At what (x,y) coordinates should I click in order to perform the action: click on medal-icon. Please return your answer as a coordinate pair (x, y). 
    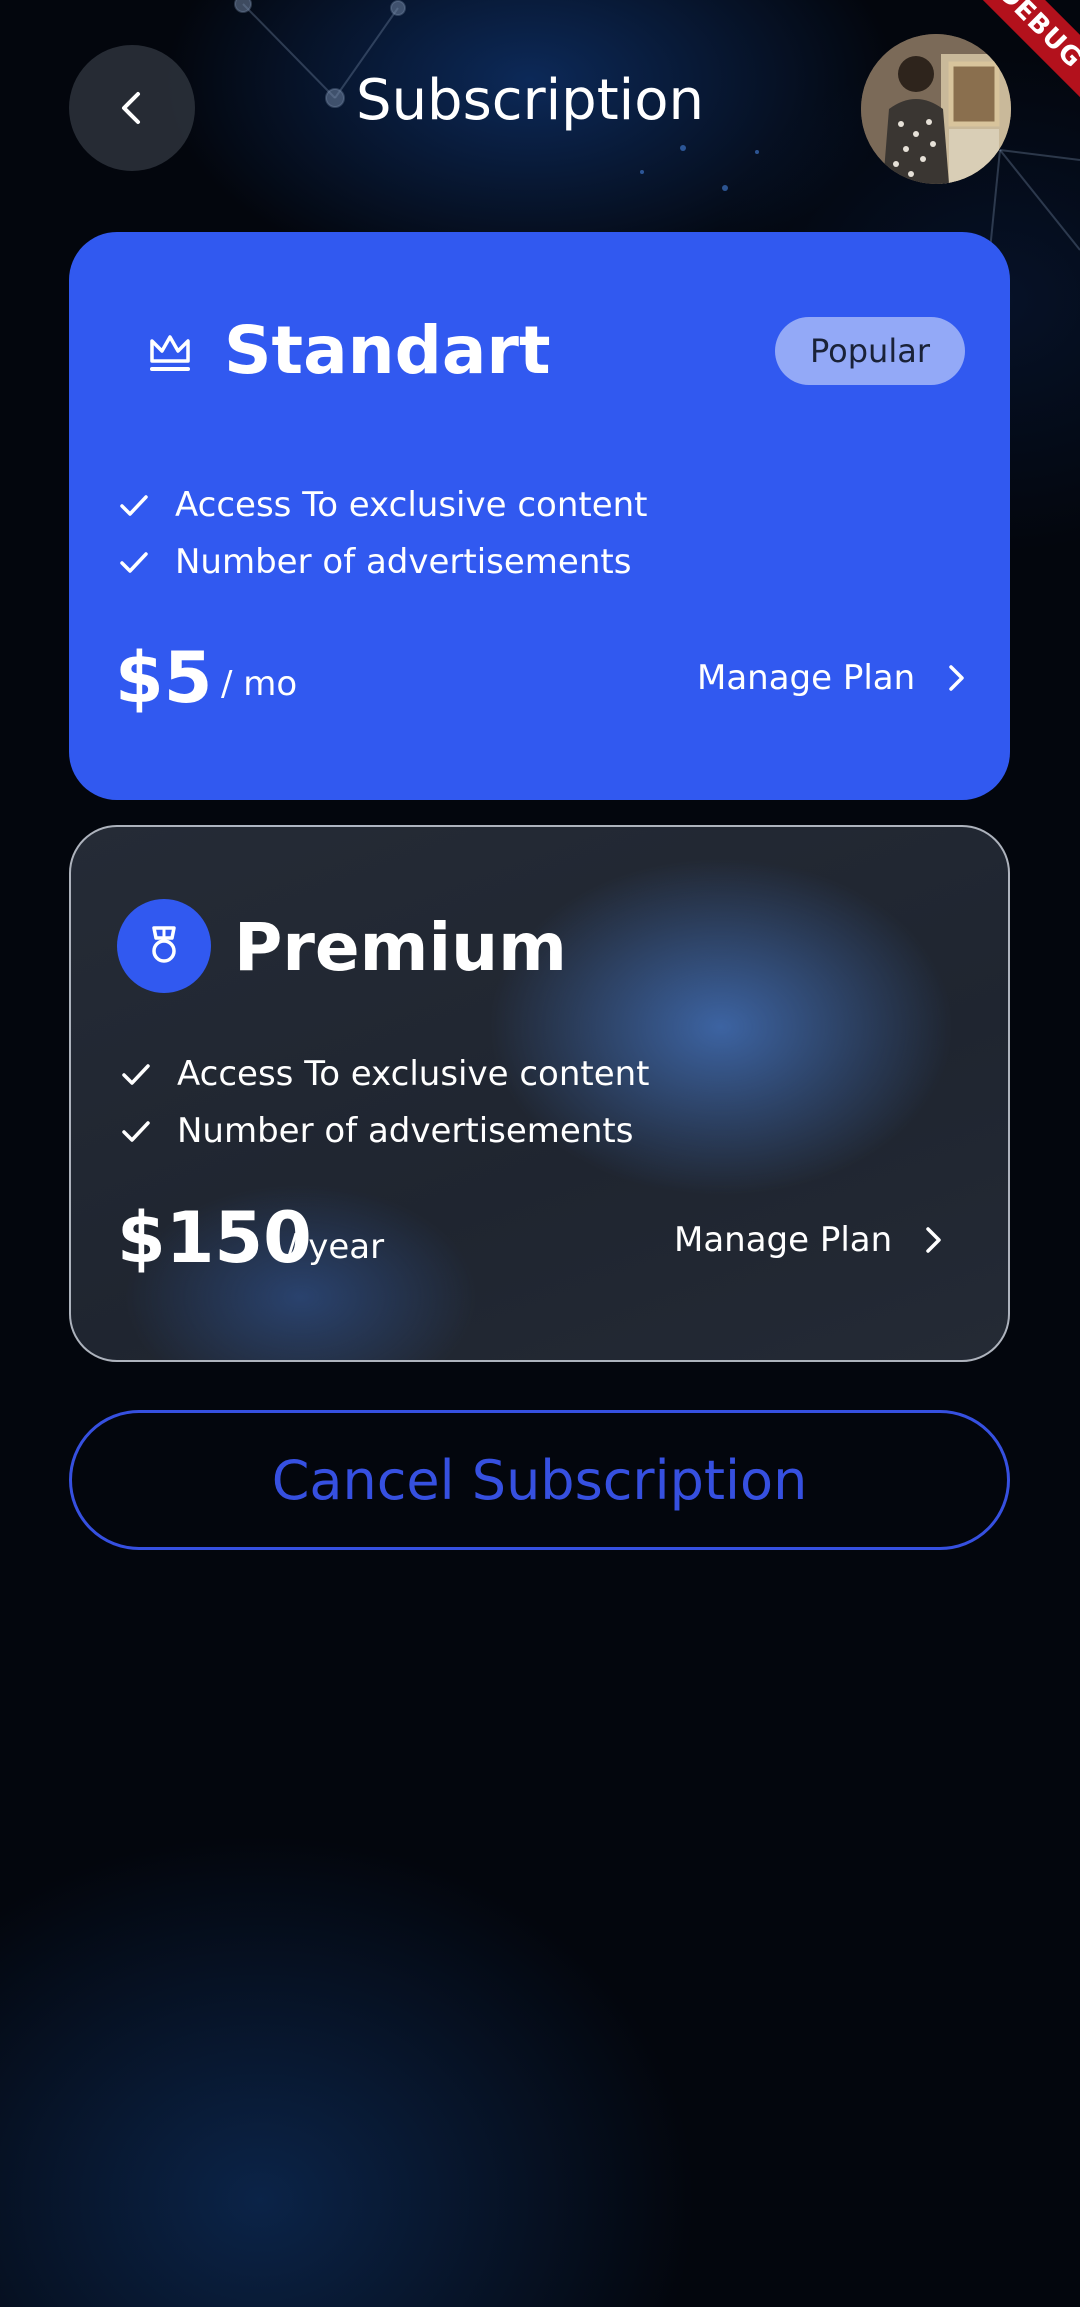
    Looking at the image, I should click on (164, 944).